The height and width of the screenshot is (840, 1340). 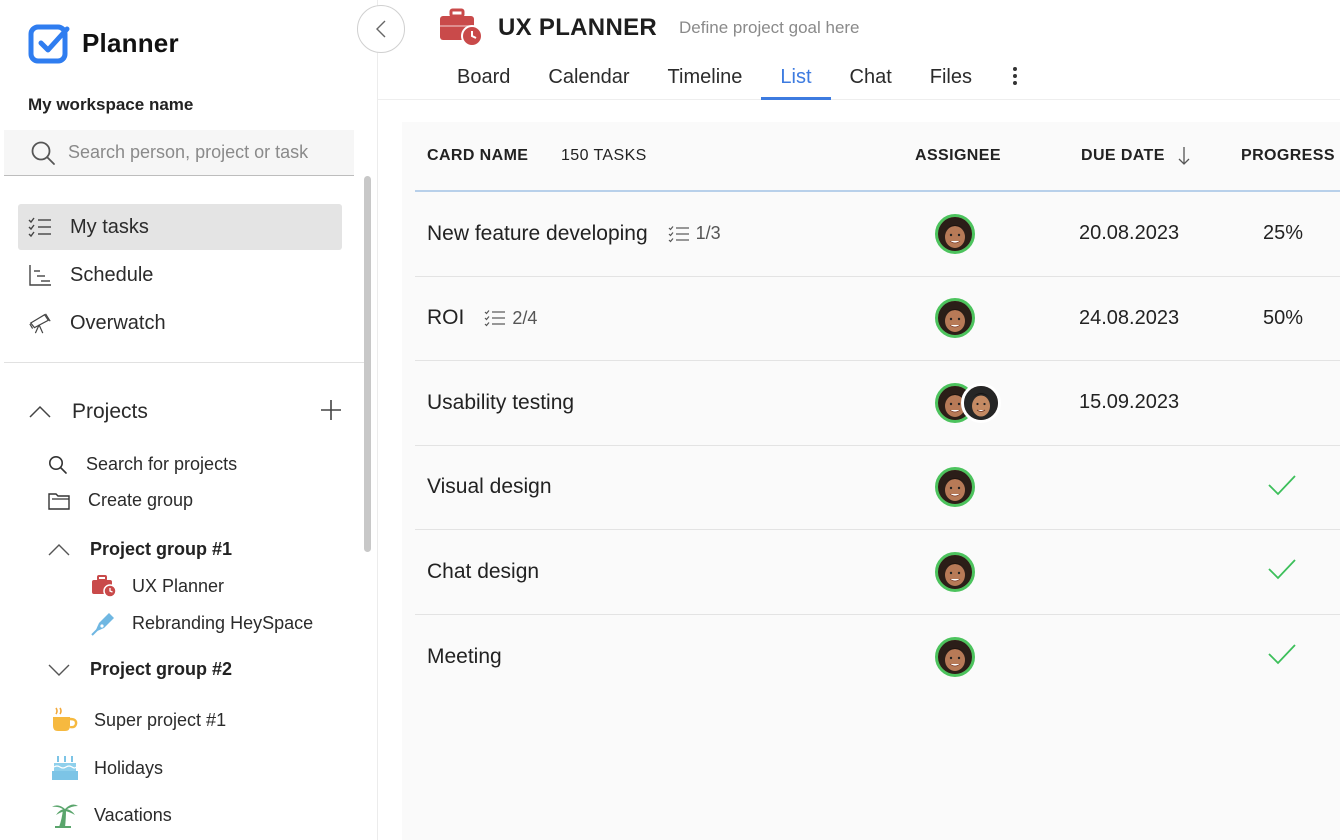 I want to click on table-row: Visual design, so click(x=877, y=488).